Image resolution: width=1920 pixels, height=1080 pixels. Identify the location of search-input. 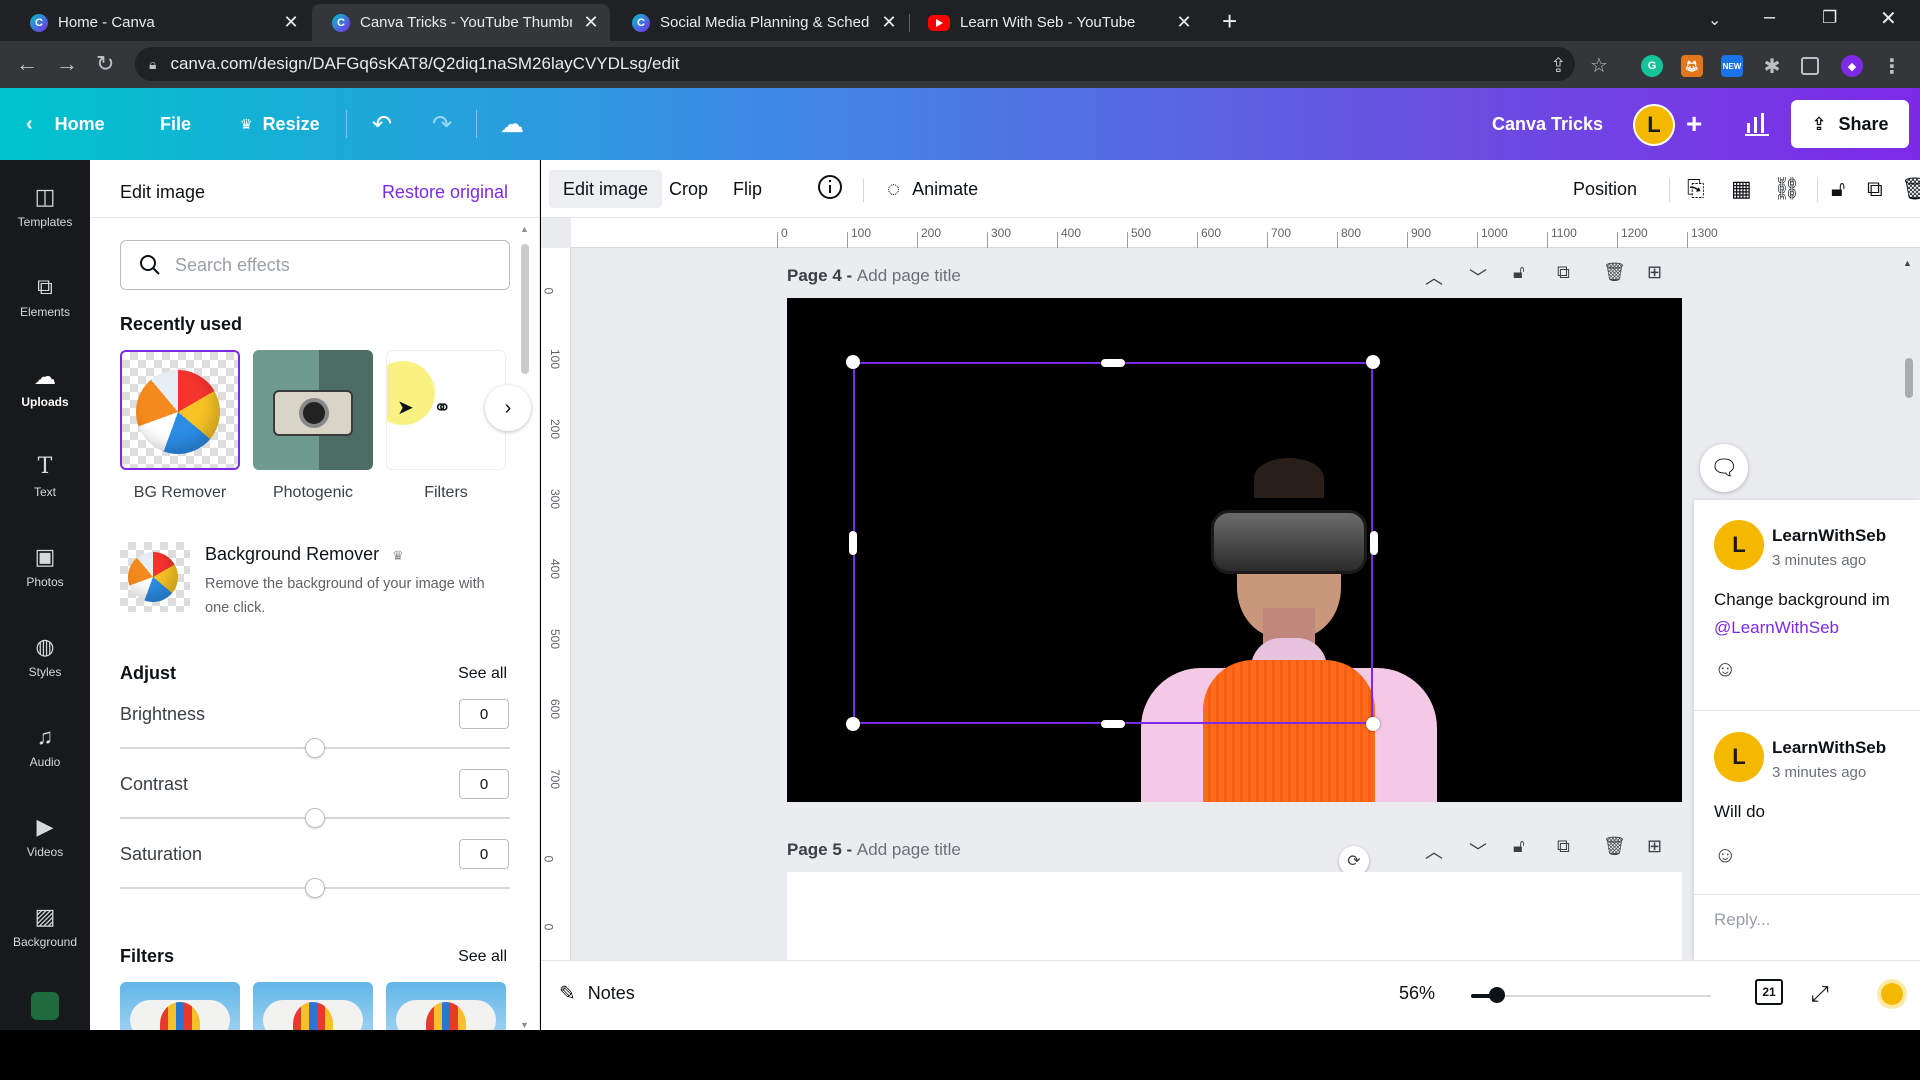
(325, 265).